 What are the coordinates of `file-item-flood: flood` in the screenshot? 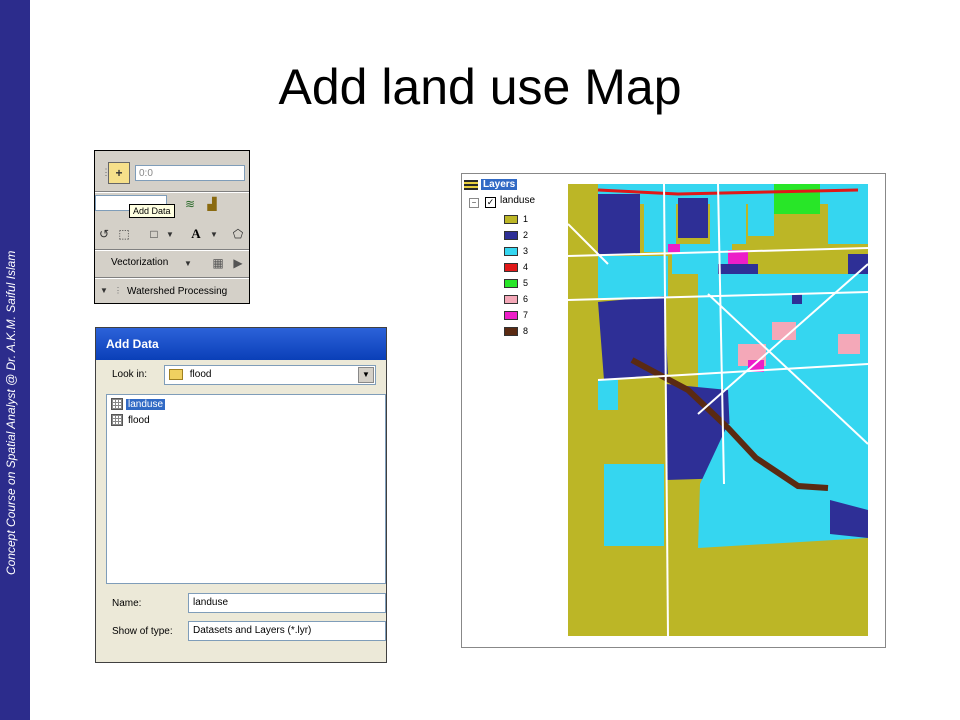 It's located at (131, 420).